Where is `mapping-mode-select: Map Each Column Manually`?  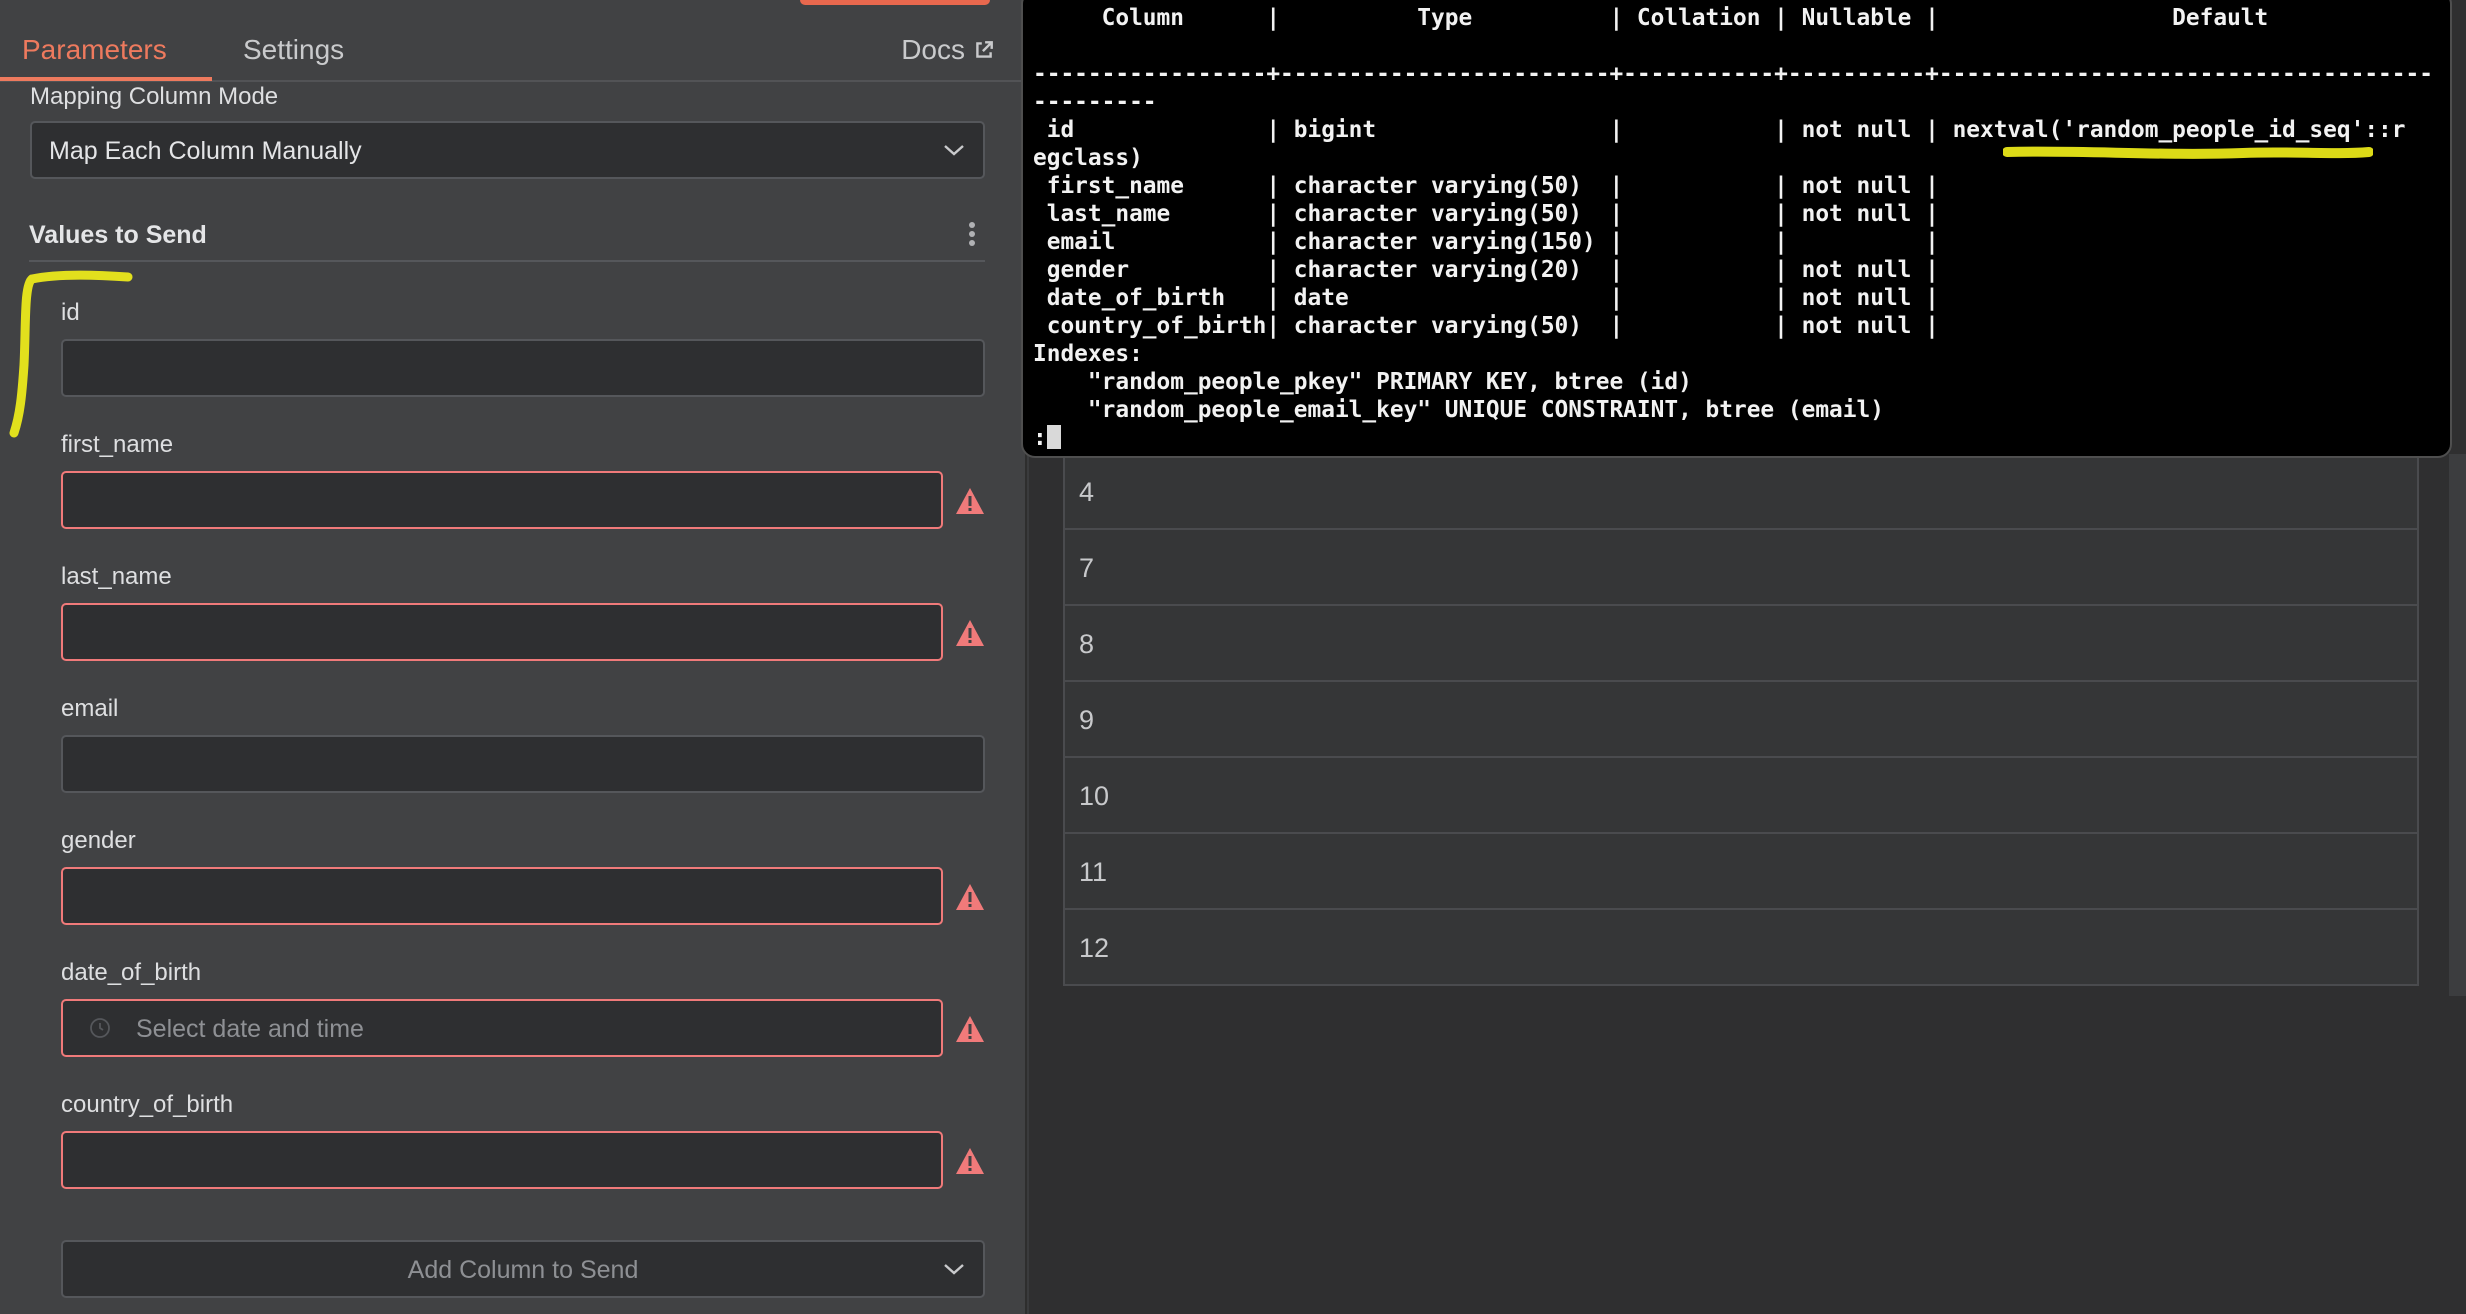 mapping-mode-select: Map Each Column Manually is located at coordinates (507, 150).